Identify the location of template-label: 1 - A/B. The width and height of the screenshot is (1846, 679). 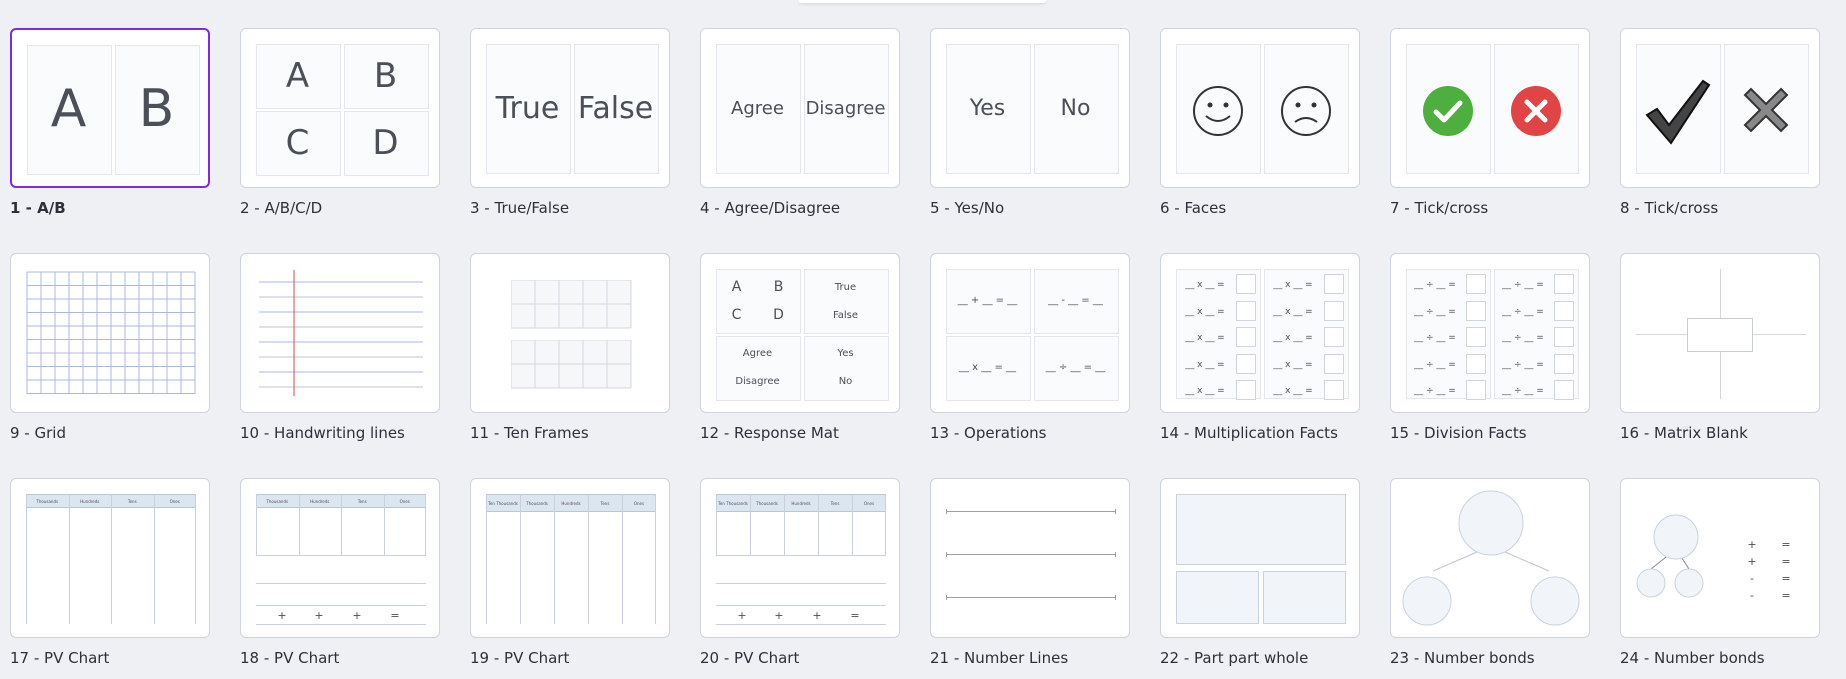
(38, 208).